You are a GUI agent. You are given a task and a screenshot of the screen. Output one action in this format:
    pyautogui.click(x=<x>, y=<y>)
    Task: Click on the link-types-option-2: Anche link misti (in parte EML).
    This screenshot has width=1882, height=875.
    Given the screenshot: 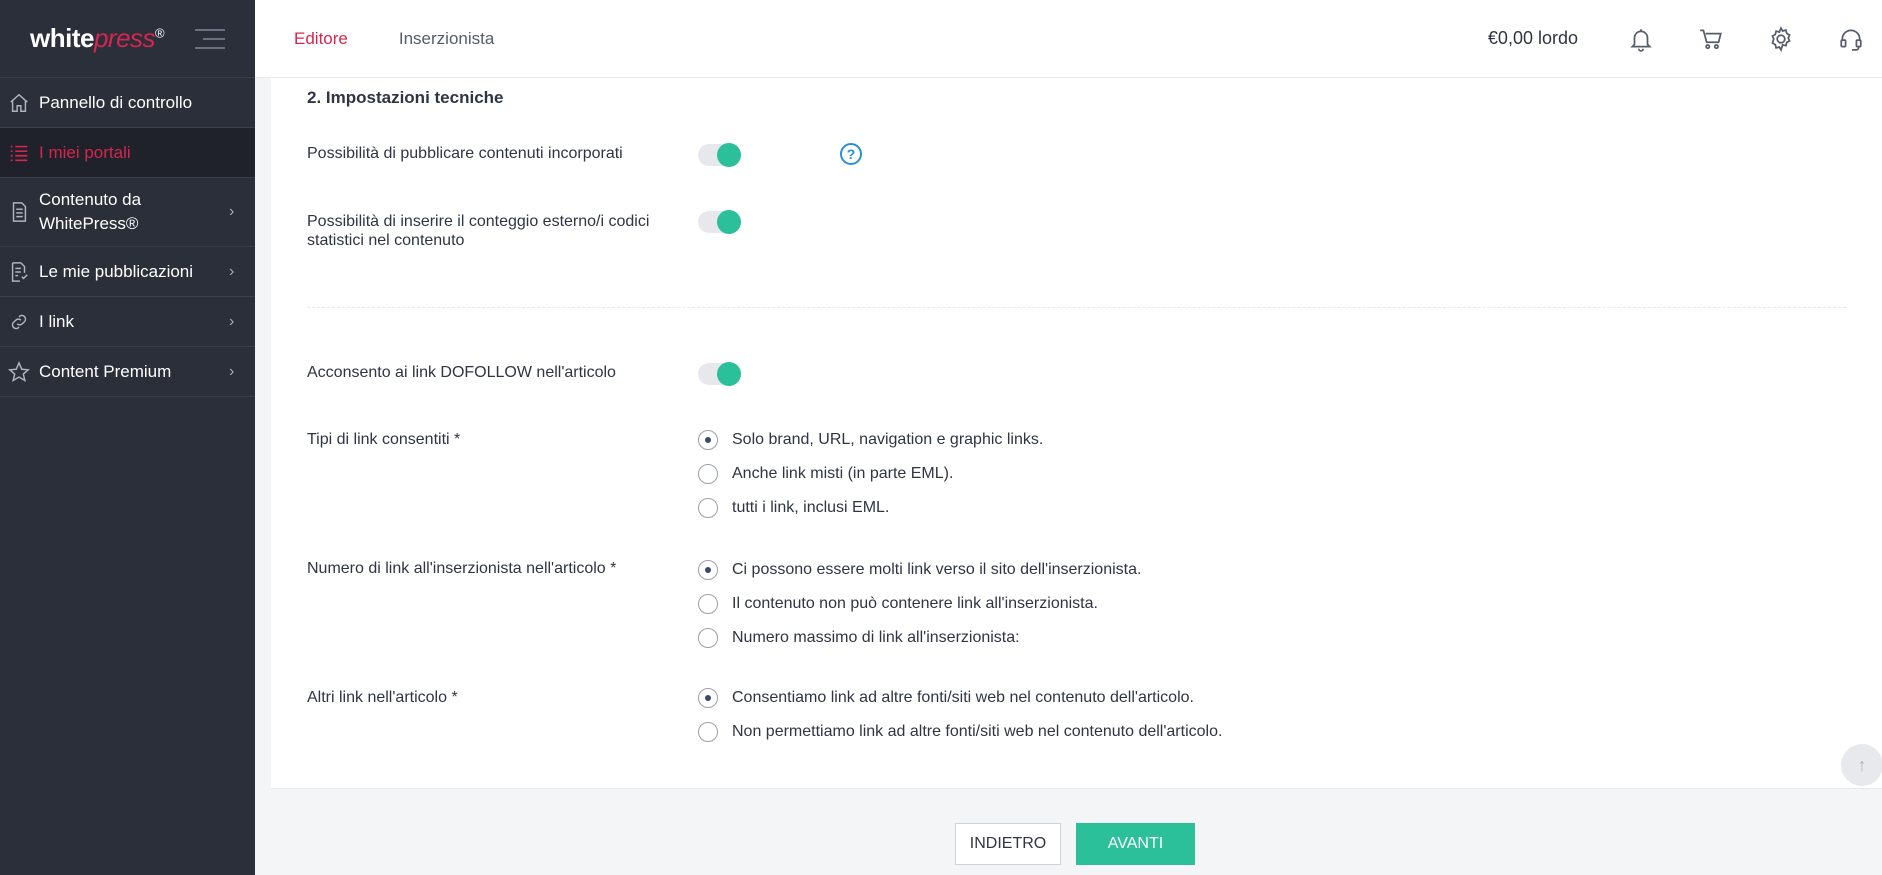 What is the action you would take?
    pyautogui.click(x=825, y=474)
    